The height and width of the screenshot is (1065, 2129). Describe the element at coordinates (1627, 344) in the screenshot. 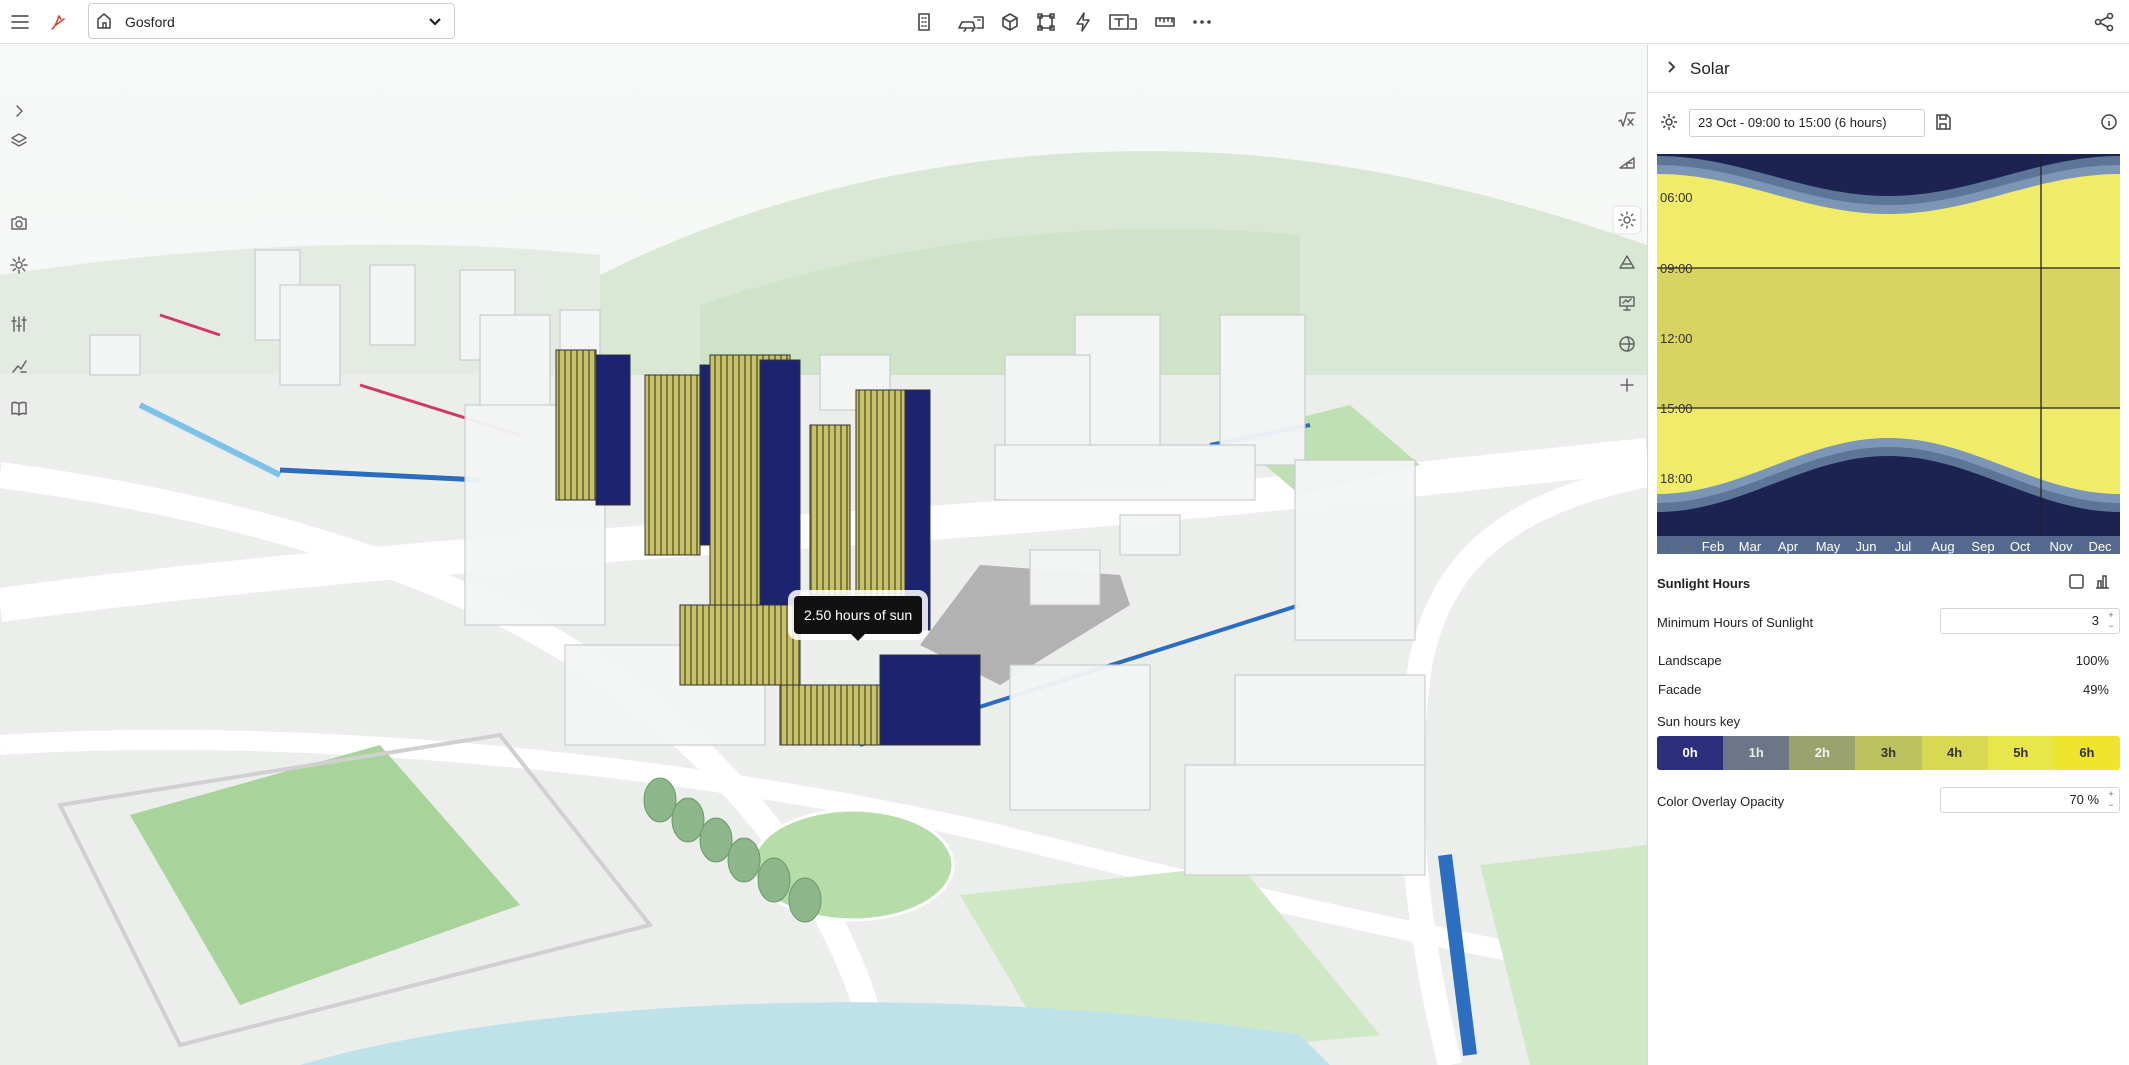

I see `globe-icon` at that location.